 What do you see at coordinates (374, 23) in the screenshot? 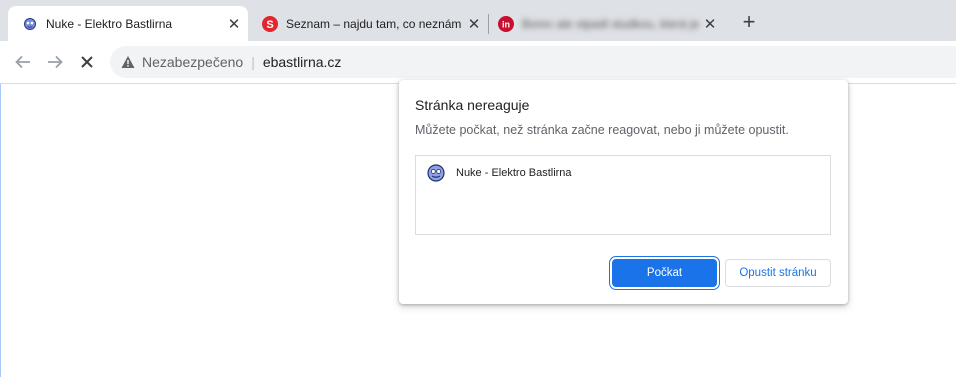
I see `tab-title: Seznam – najdu tam, co neznám` at bounding box center [374, 23].